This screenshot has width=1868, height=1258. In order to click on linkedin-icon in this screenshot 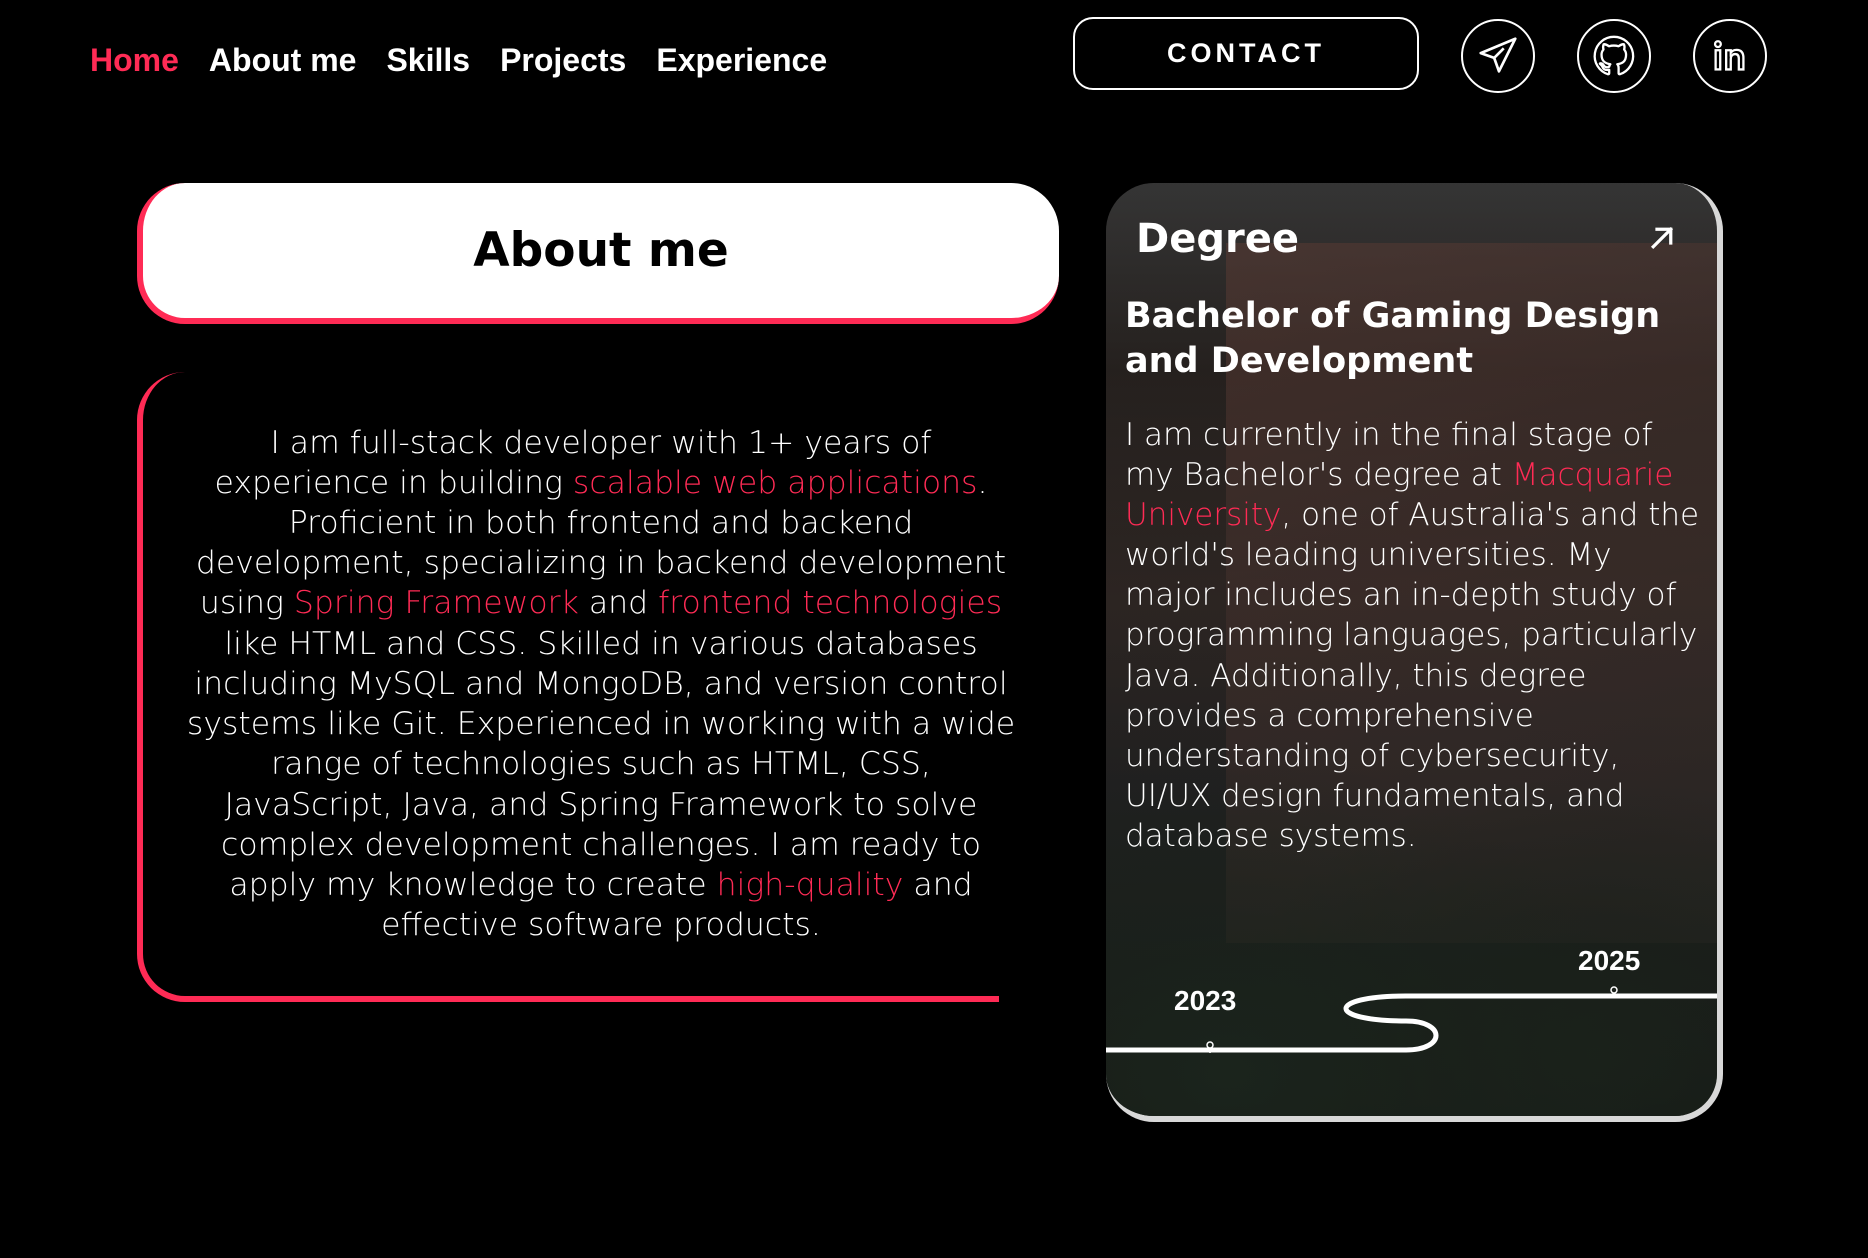, I will do `click(1729, 55)`.